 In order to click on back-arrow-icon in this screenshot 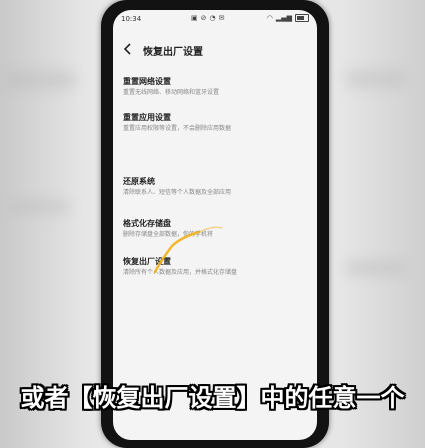, I will do `click(128, 49)`.